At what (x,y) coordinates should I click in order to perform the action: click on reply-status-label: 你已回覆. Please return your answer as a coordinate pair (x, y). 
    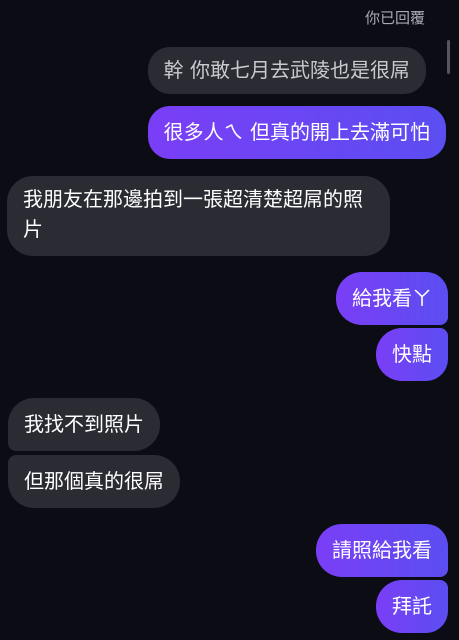
    Looking at the image, I should click on (394, 18).